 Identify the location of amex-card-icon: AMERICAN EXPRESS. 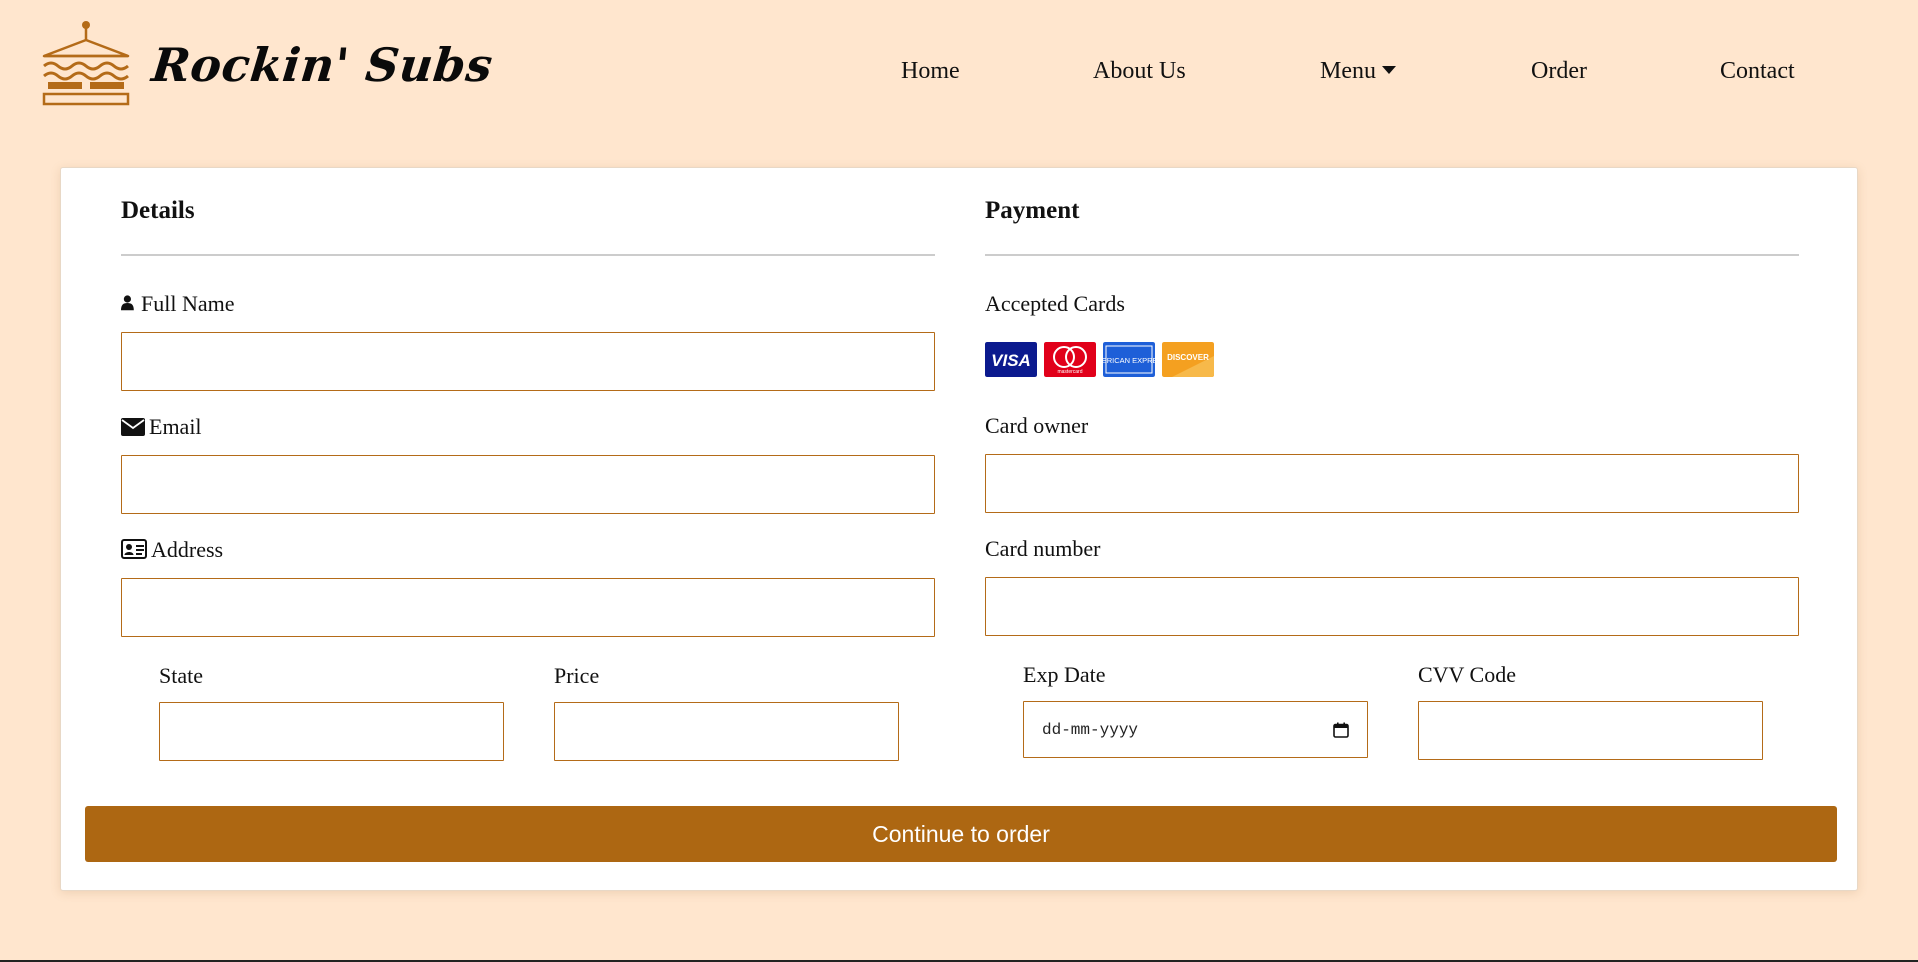
(1129, 359).